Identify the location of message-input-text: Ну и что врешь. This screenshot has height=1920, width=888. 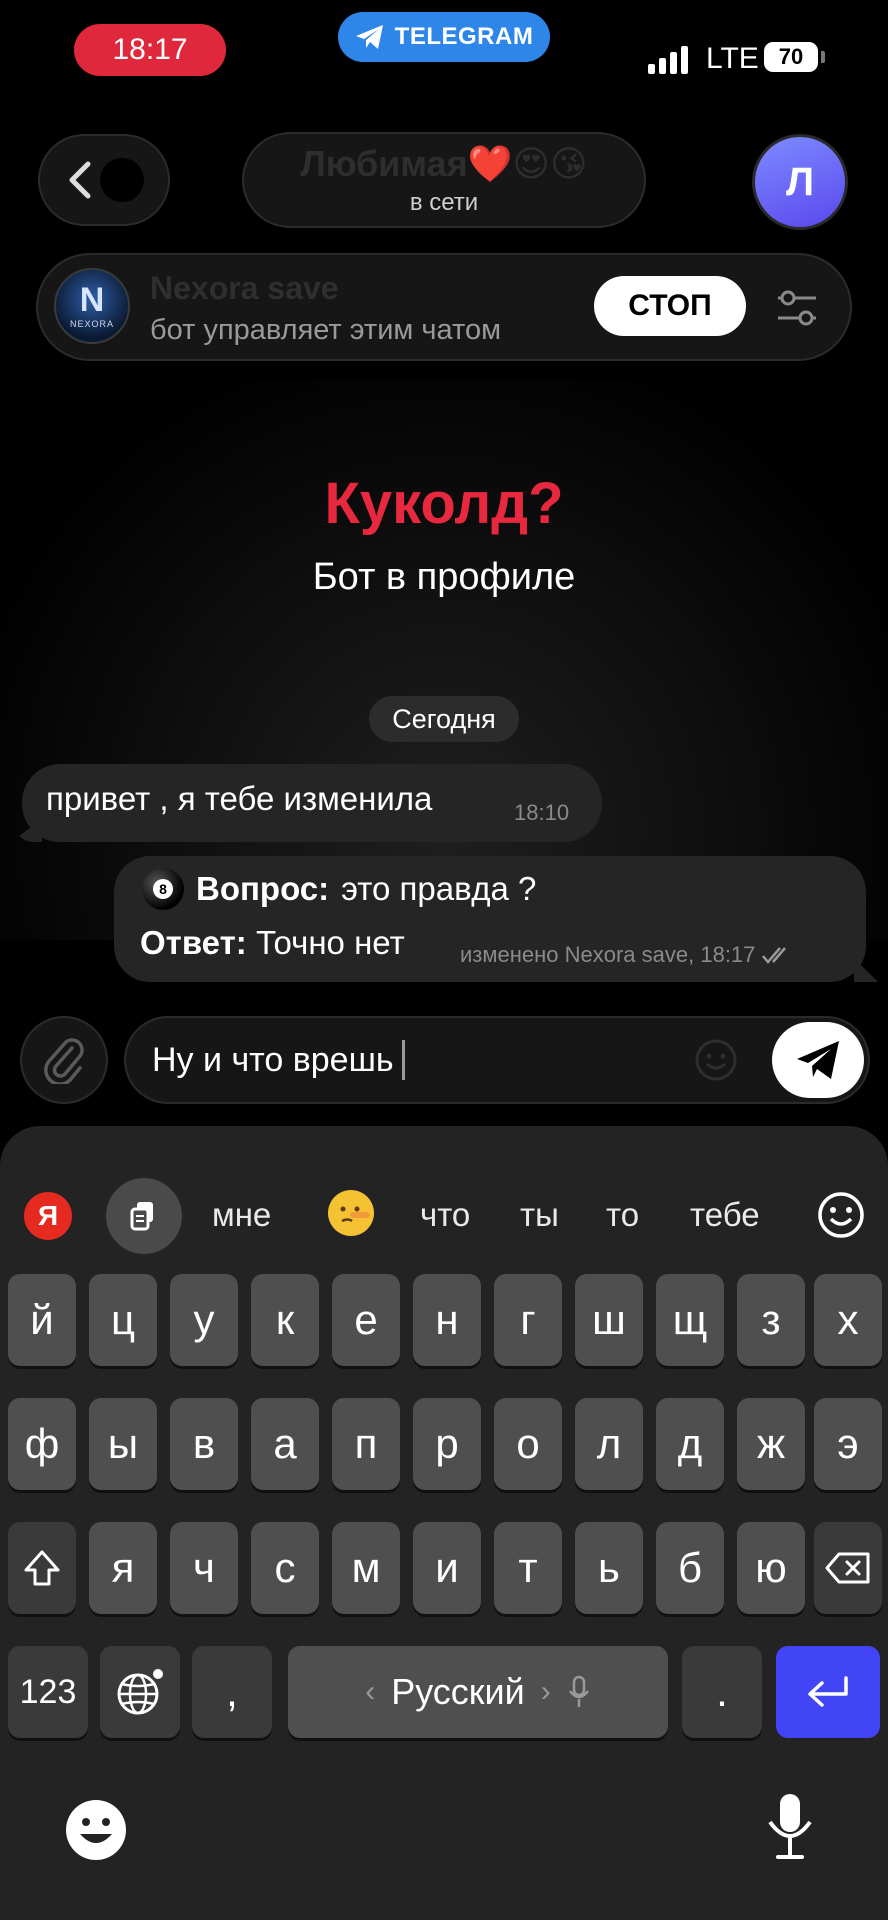
(278, 1060).